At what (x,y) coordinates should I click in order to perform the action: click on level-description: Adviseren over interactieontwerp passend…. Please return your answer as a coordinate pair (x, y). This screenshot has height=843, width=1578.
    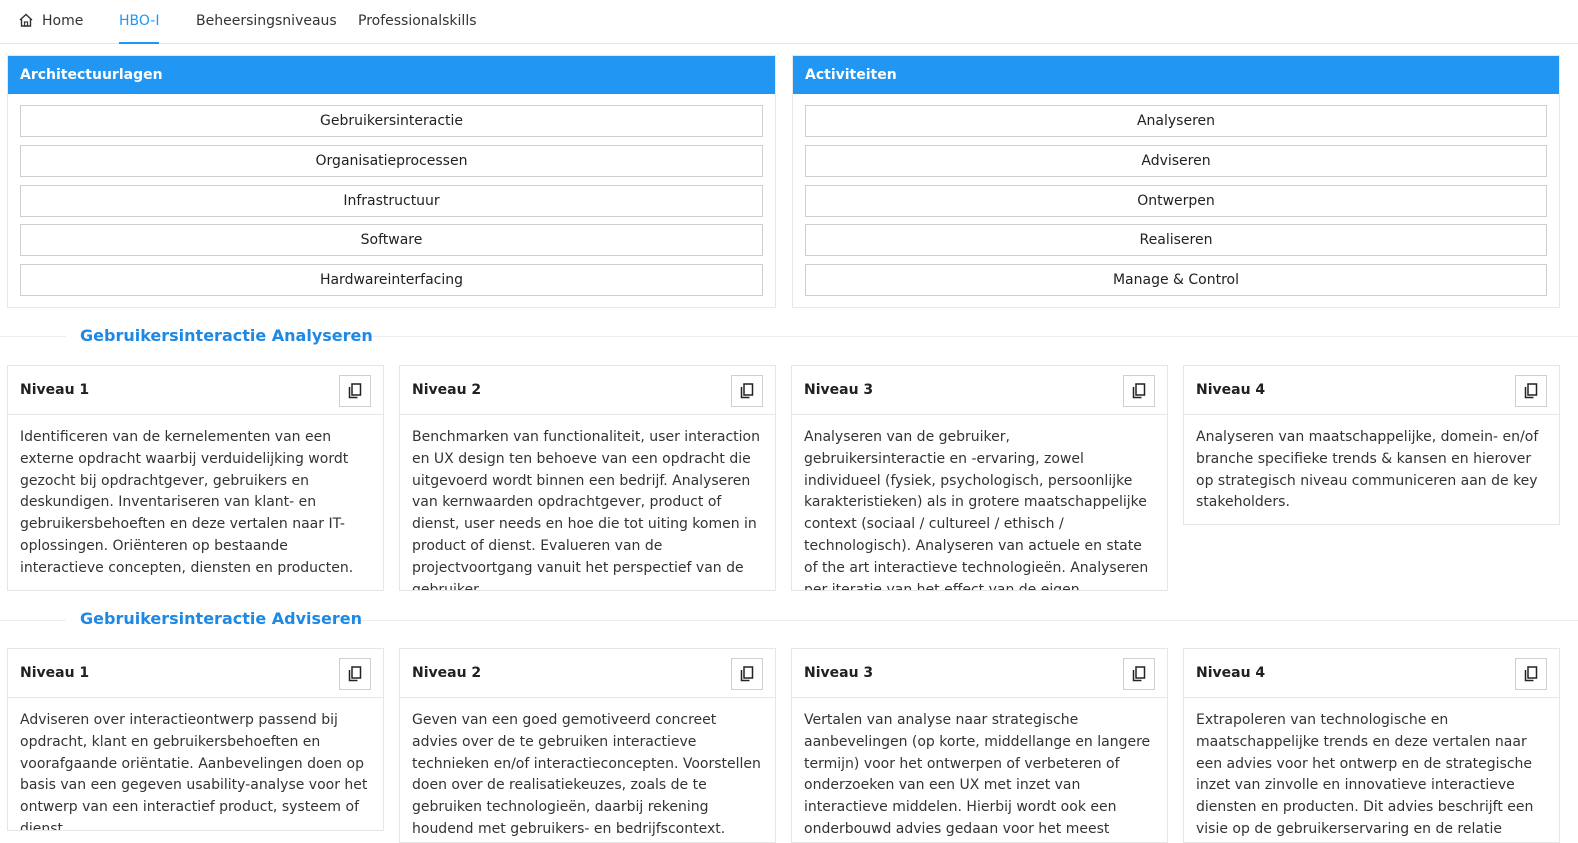
    Looking at the image, I should click on (194, 771).